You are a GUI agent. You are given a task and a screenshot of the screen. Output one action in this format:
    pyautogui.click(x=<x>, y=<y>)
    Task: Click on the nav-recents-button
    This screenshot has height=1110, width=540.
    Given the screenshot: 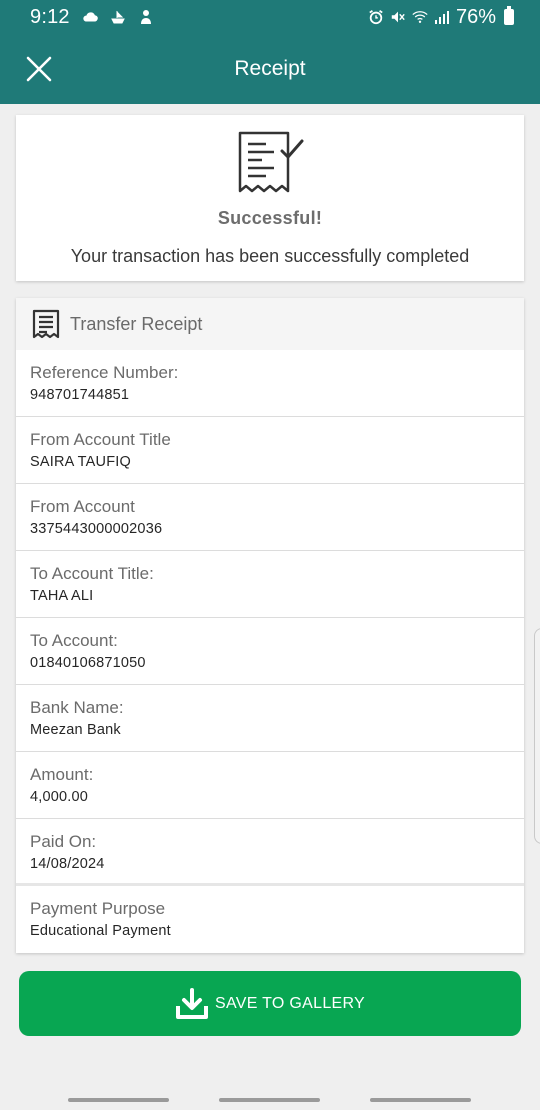 What is the action you would take?
    pyautogui.click(x=118, y=1100)
    